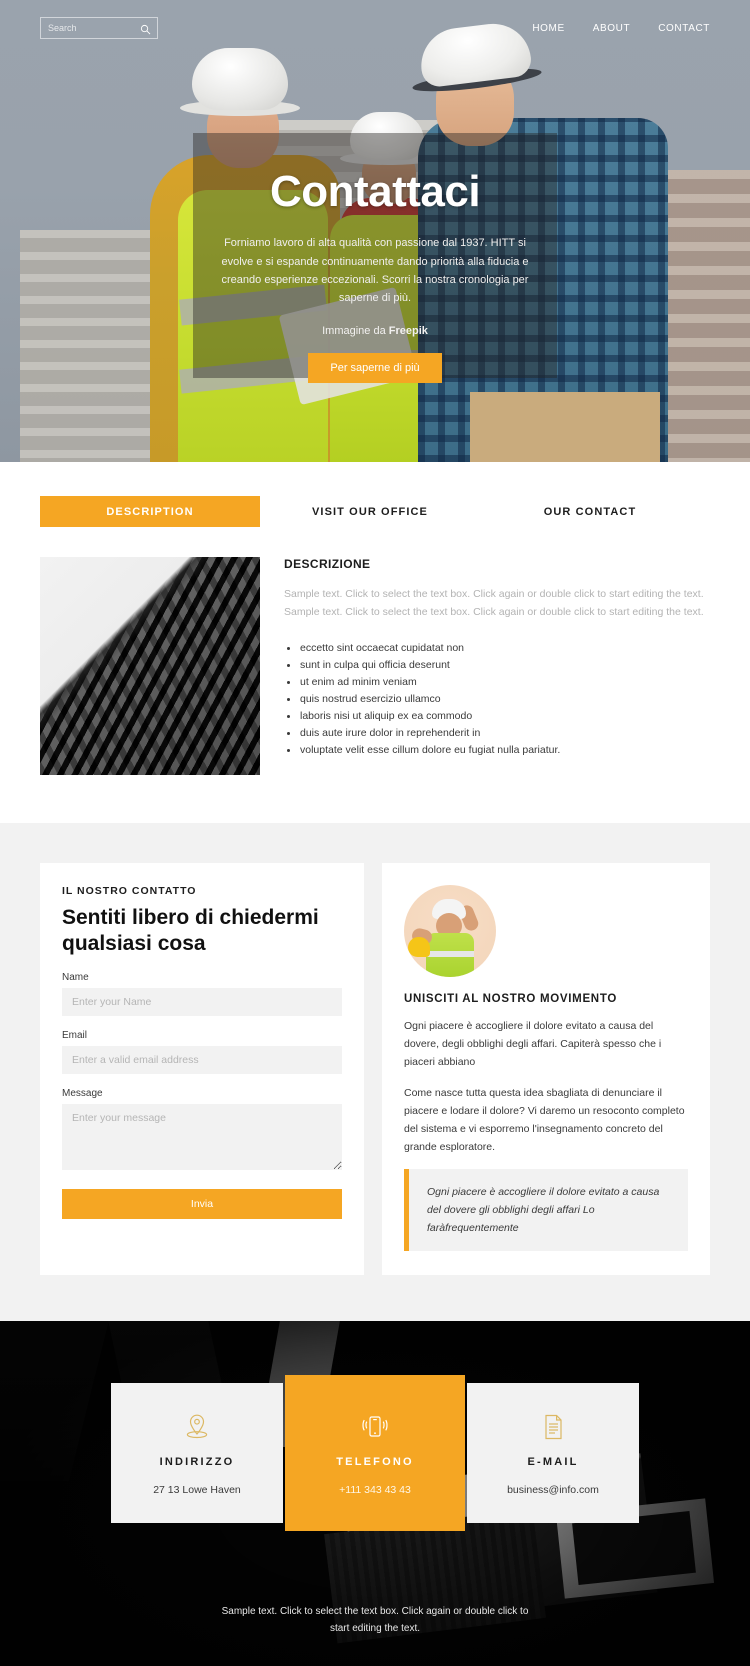 The width and height of the screenshot is (750, 1666). What do you see at coordinates (553, 1453) in the screenshot?
I see `info-box-email: E-MAIL business@info.com` at bounding box center [553, 1453].